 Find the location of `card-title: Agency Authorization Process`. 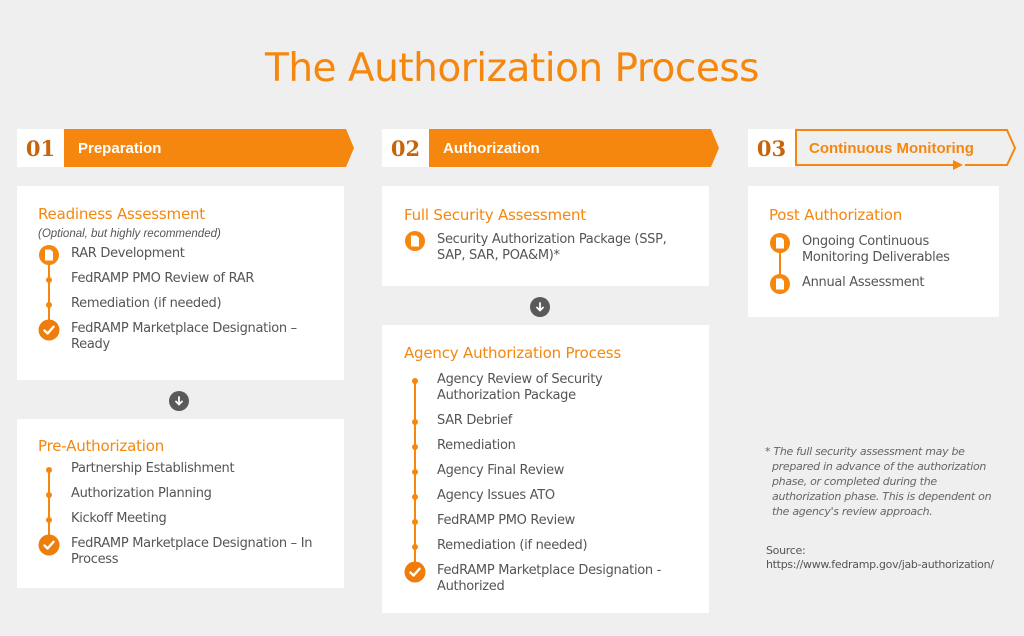

card-title: Agency Authorization Process is located at coordinates (512, 353).